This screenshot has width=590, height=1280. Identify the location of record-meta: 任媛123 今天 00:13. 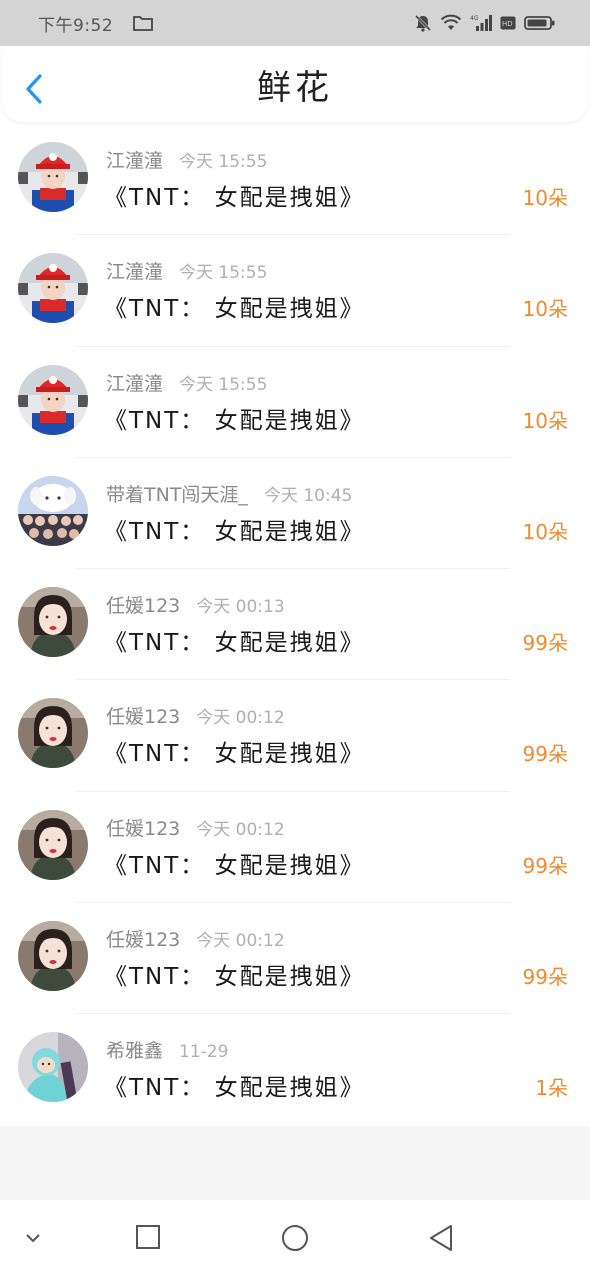
(195, 604).